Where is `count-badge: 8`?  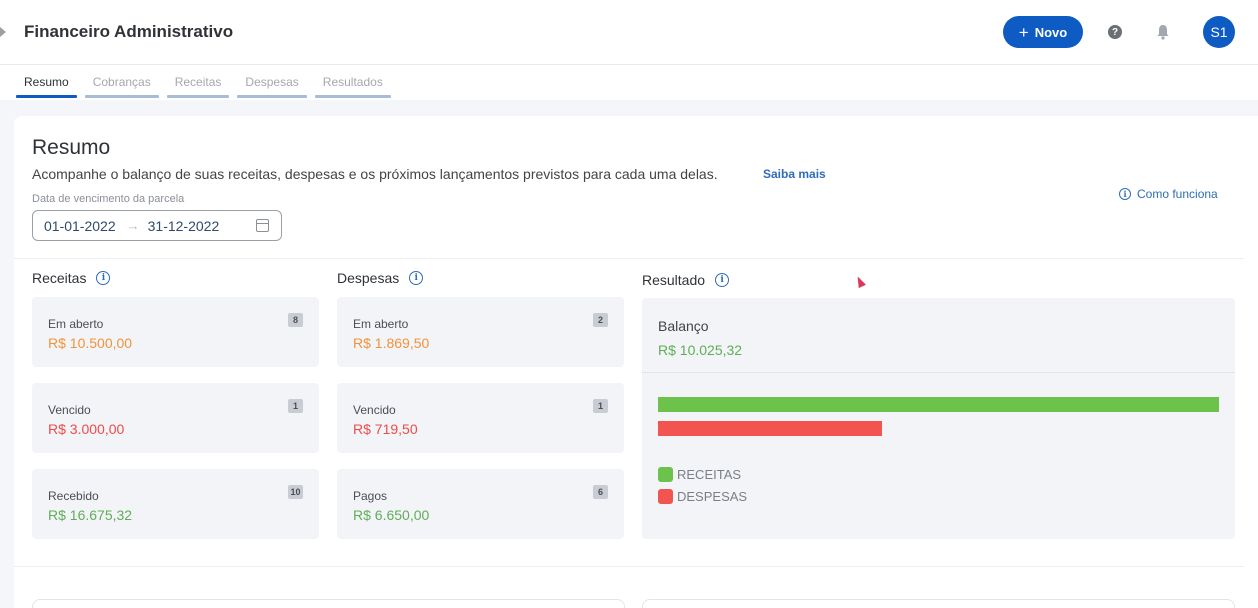 count-badge: 8 is located at coordinates (295, 320).